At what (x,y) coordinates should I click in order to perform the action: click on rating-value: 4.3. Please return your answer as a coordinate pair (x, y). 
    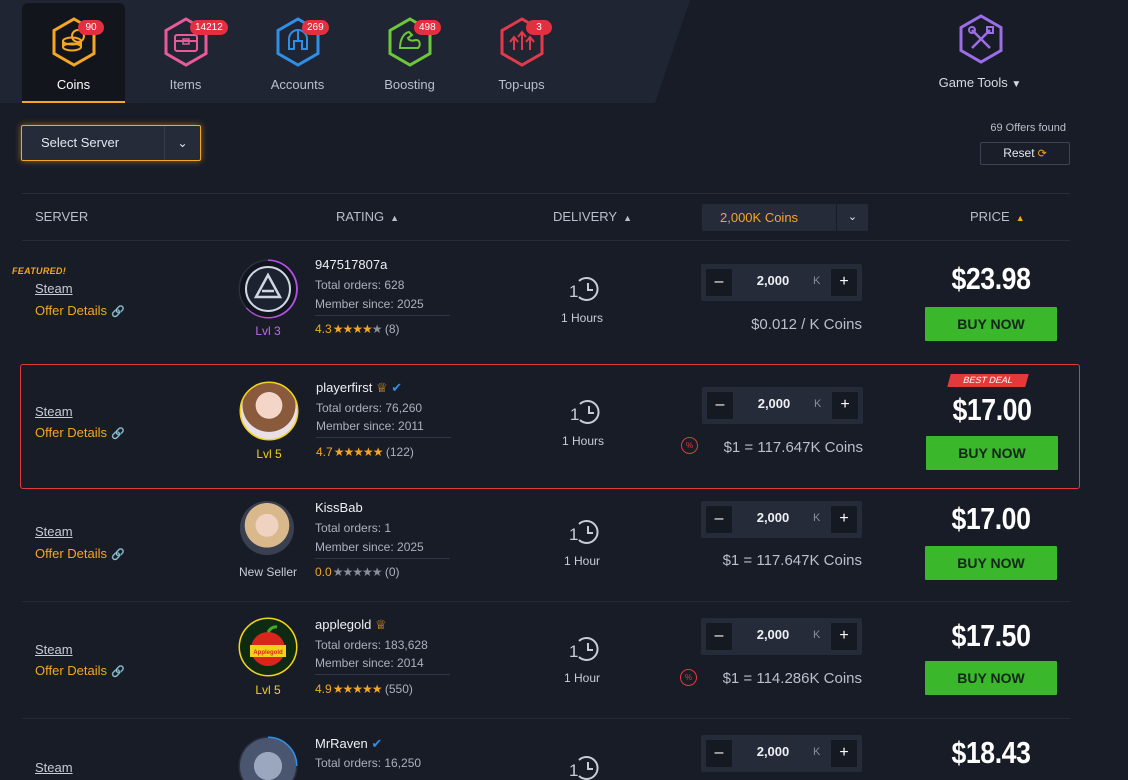
    Looking at the image, I should click on (323, 329).